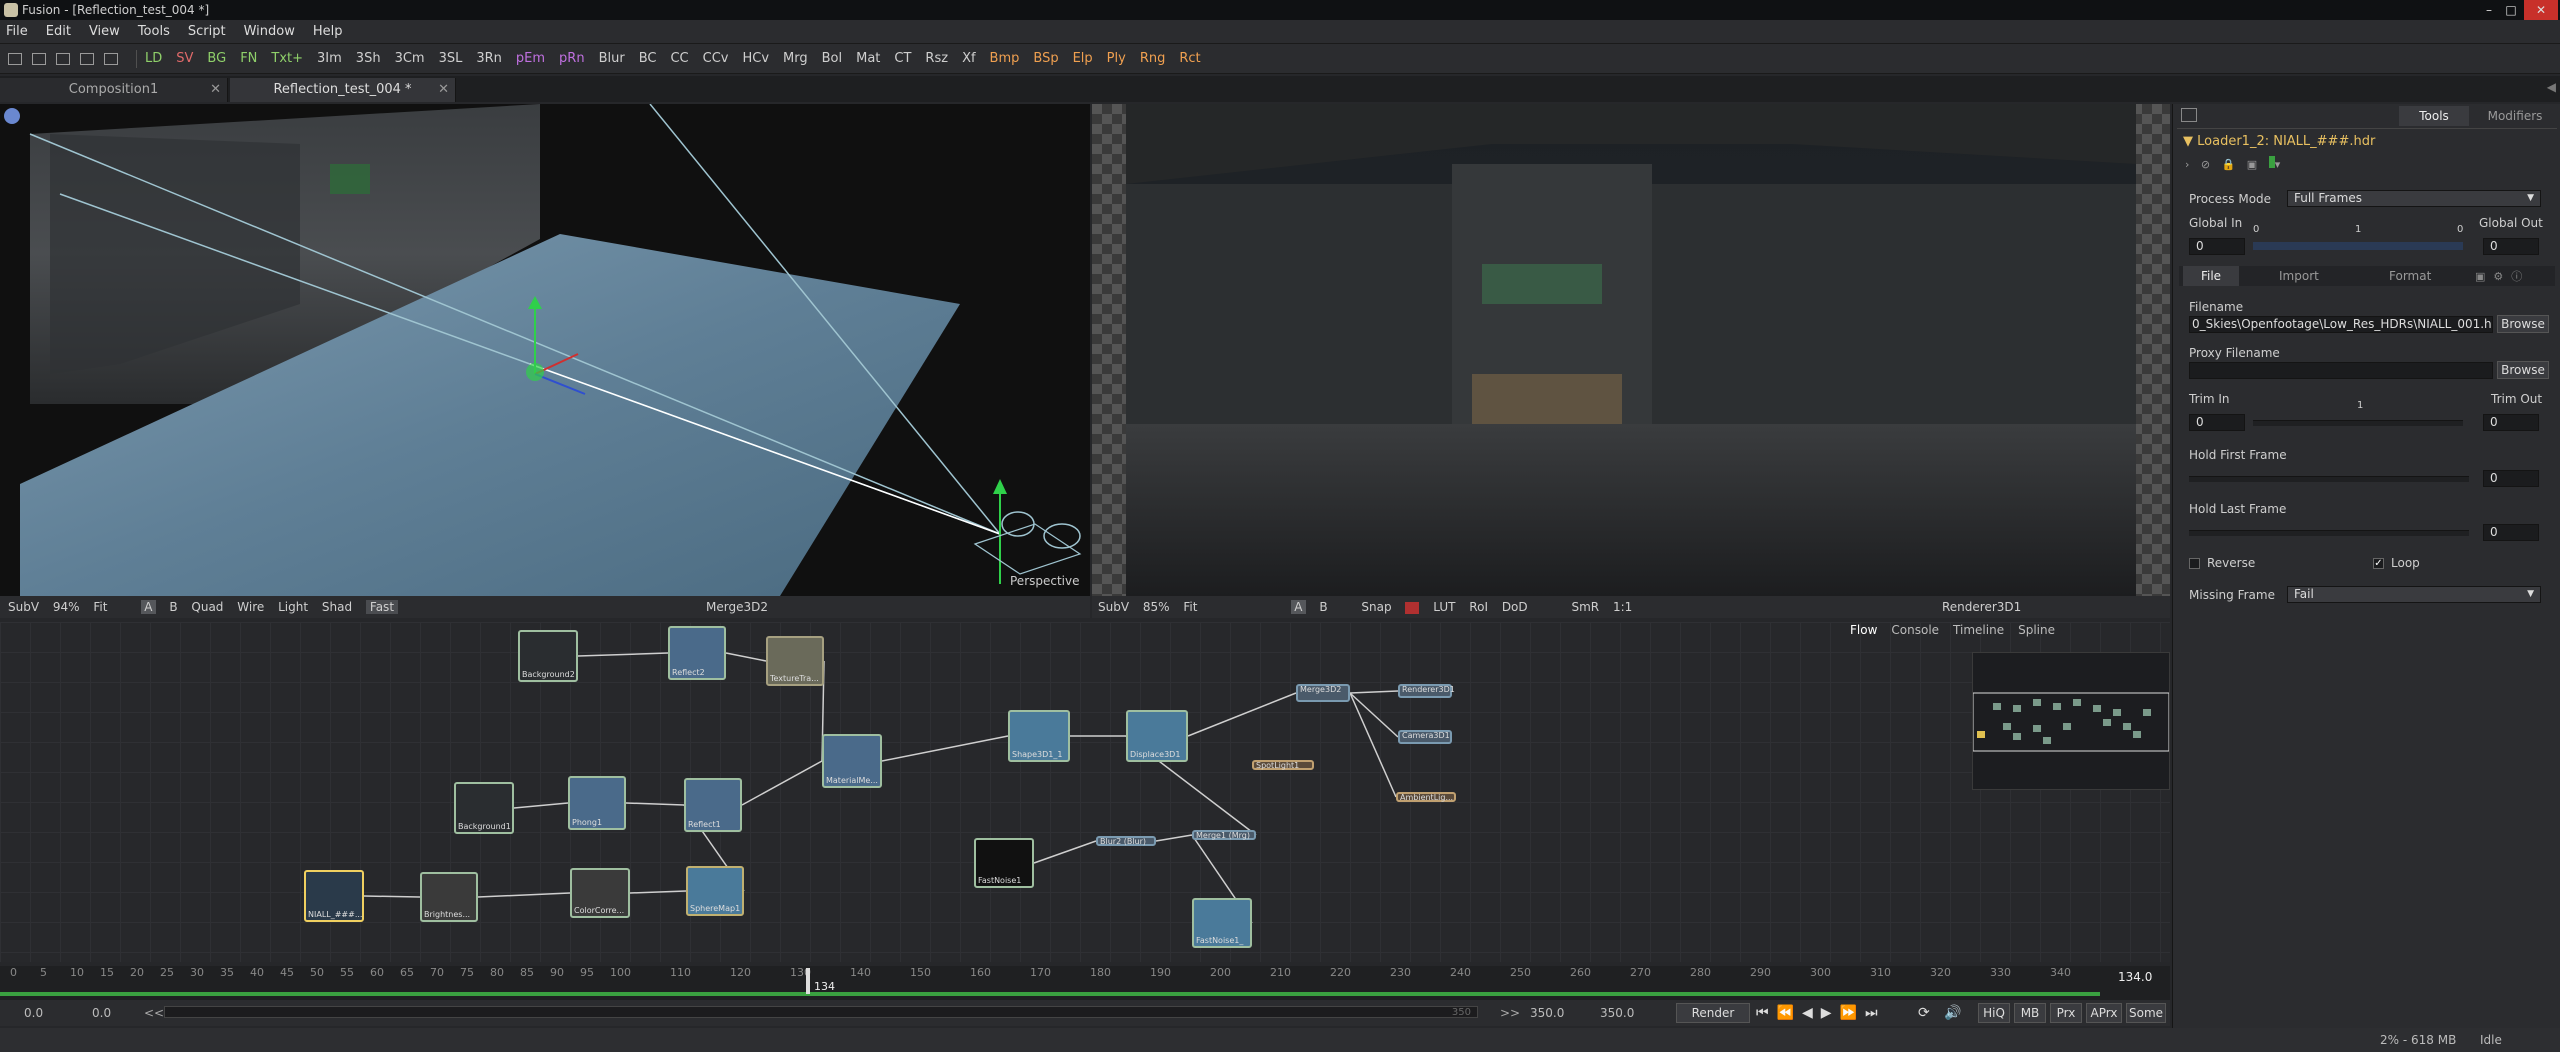  Describe the element at coordinates (328, 31) in the screenshot. I see `menu-help: Help` at that location.